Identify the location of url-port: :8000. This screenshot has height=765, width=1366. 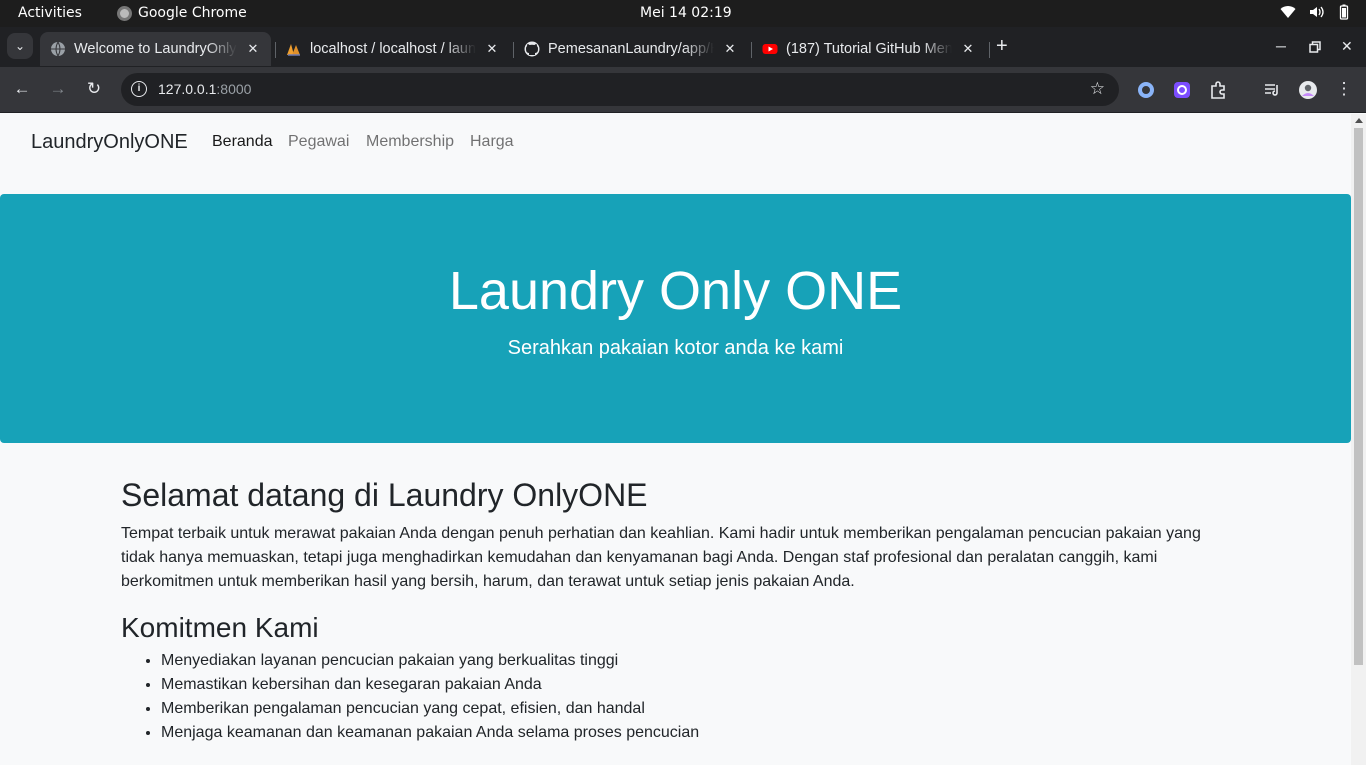
(234, 89).